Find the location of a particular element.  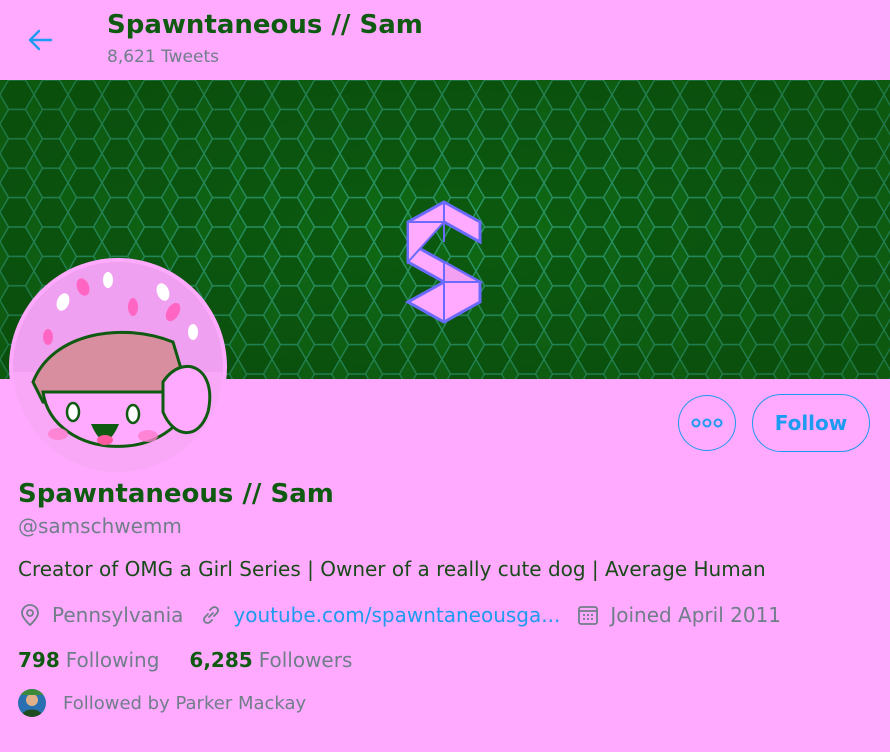

header-title: Spawntaneous // Sam is located at coordinates (265, 25).